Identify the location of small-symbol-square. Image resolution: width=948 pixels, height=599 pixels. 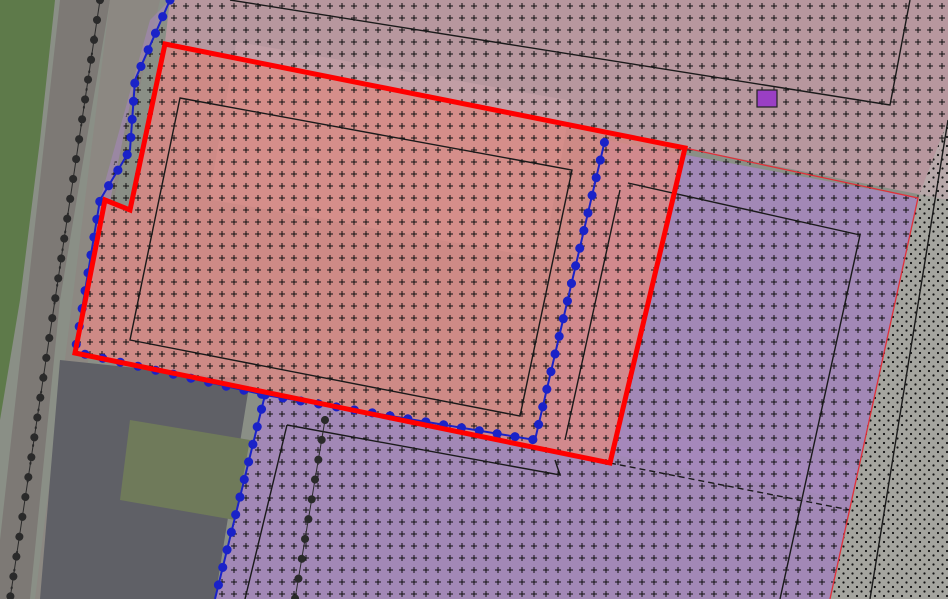
(767, 98).